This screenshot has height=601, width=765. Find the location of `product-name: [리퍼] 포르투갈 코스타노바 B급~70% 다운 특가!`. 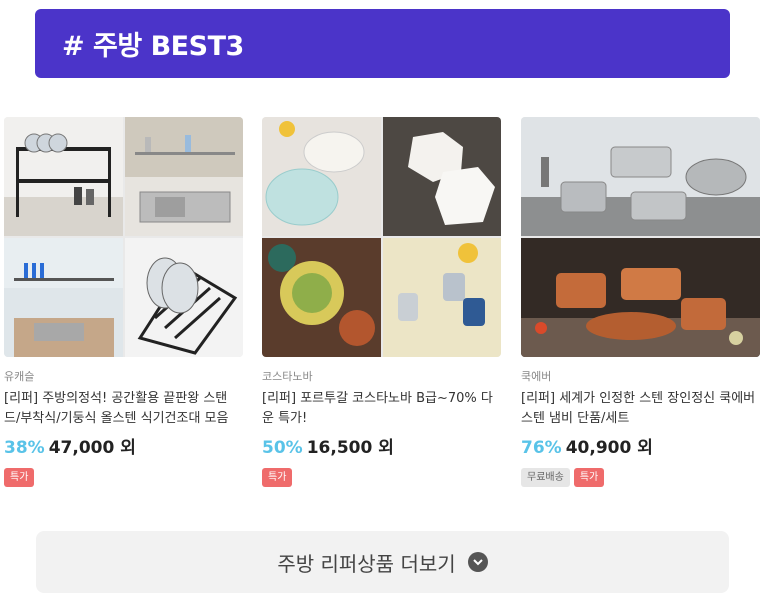

product-name: [리퍼] 포르투갈 코스타노바 B급~70% 다운 특가! is located at coordinates (381, 409).